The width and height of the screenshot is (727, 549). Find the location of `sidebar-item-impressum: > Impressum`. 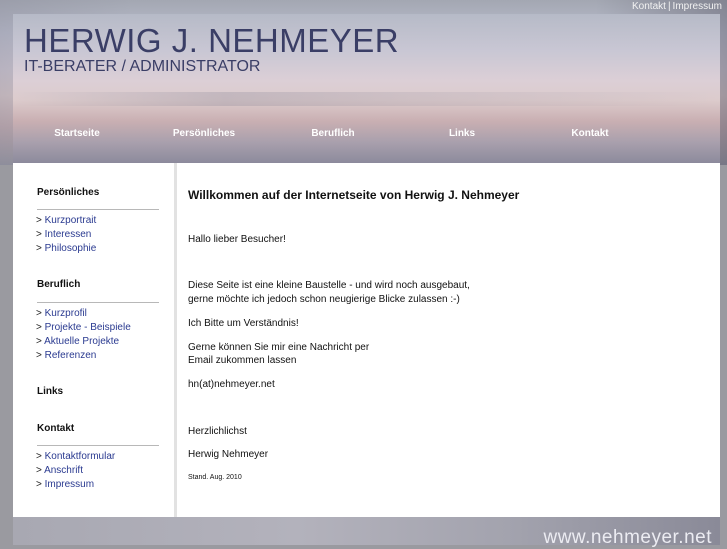

sidebar-item-impressum: > Impressum is located at coordinates (65, 484).